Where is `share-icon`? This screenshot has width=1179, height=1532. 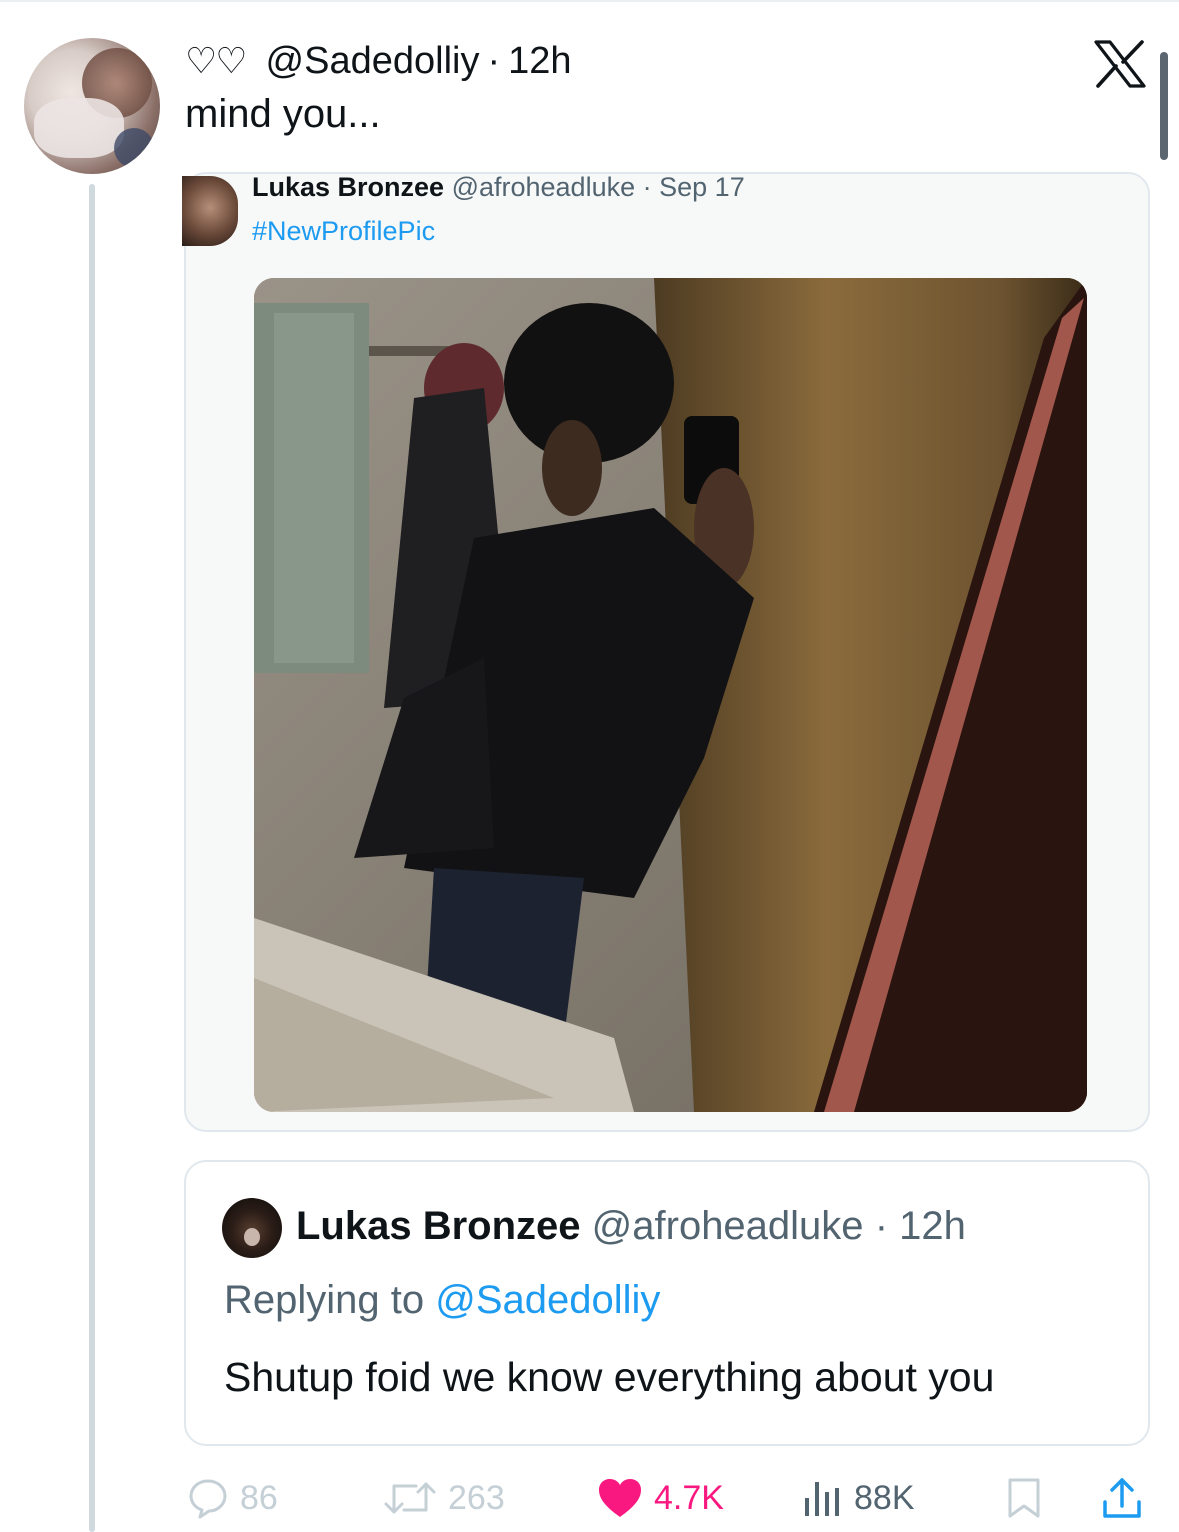 share-icon is located at coordinates (1122, 1498).